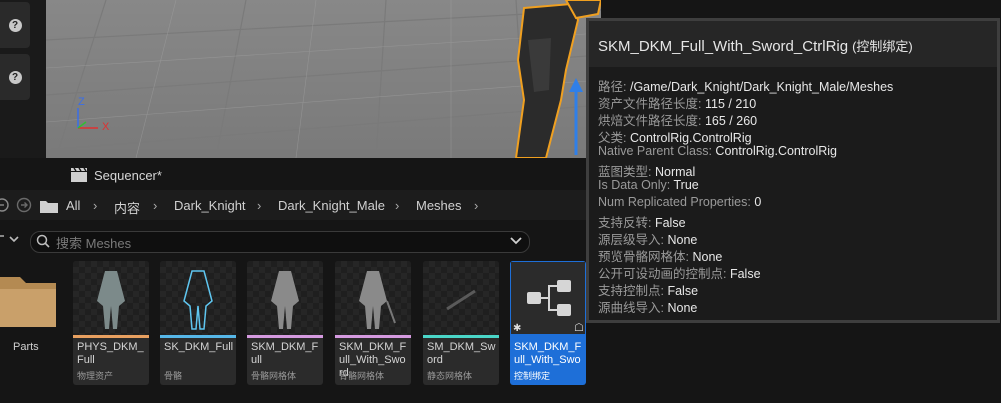 The width and height of the screenshot is (1001, 403). I want to click on search-options-chevron-icon, so click(516, 241).